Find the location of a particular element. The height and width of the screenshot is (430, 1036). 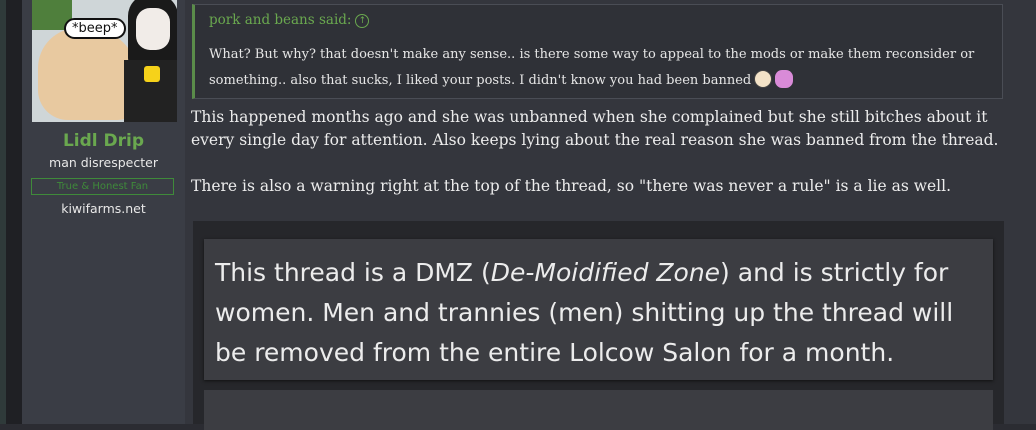

screenshot-next-box is located at coordinates (598, 410).